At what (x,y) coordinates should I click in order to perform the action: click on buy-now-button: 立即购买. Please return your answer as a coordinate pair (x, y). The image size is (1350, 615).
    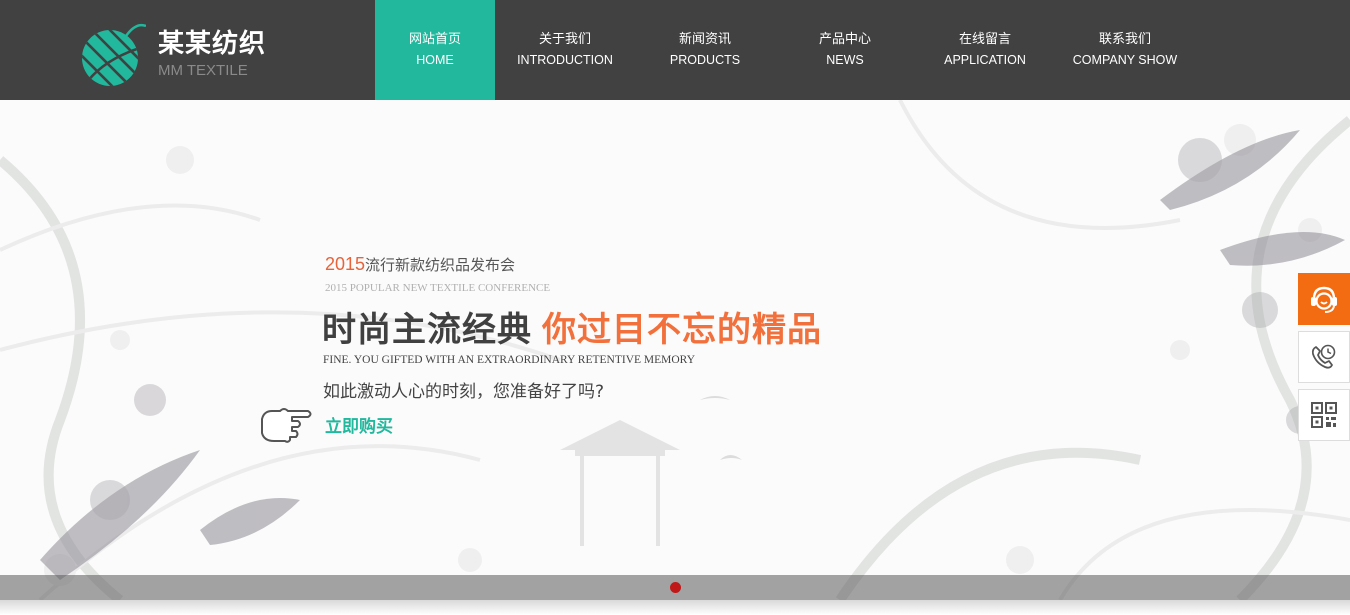
    Looking at the image, I should click on (359, 424).